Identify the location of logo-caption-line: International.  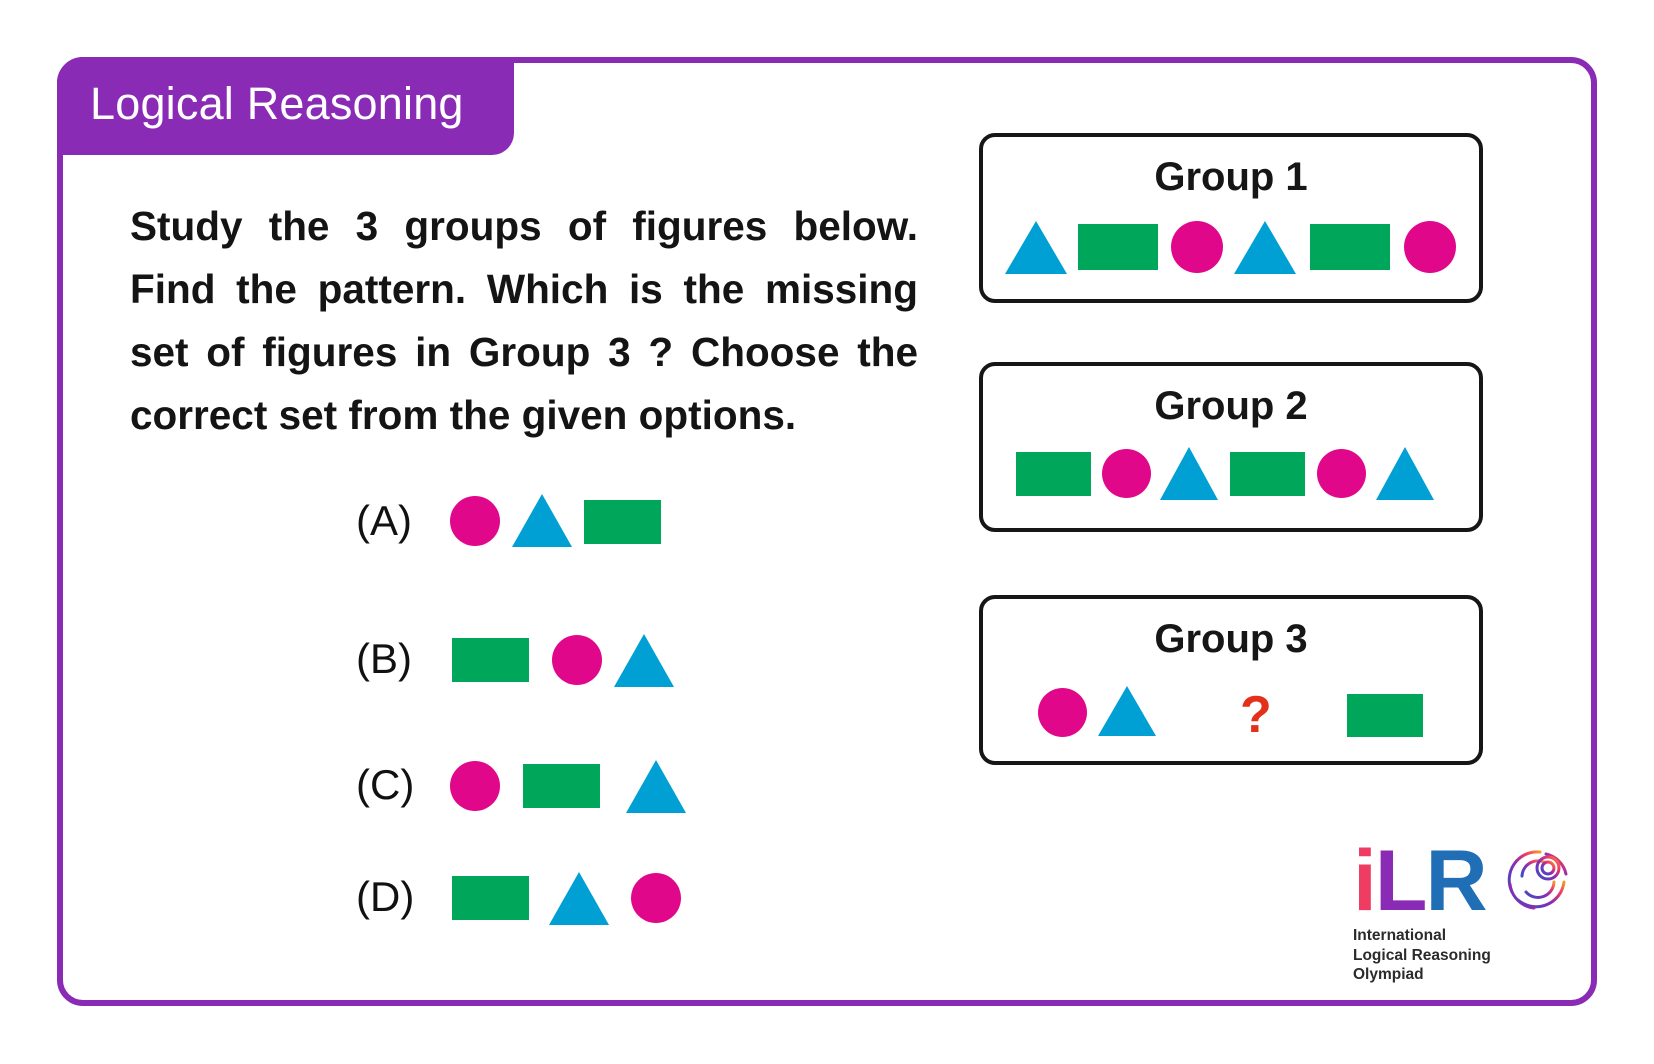
(1400, 935).